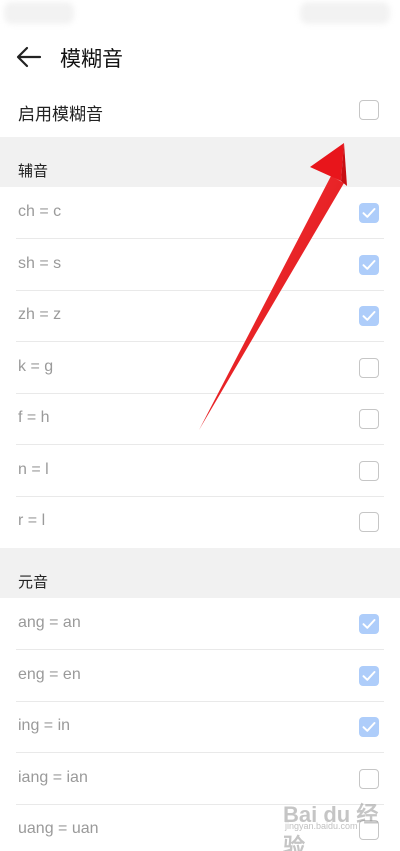 The height and width of the screenshot is (851, 400). I want to click on option-row: f = h, so click(200, 419).